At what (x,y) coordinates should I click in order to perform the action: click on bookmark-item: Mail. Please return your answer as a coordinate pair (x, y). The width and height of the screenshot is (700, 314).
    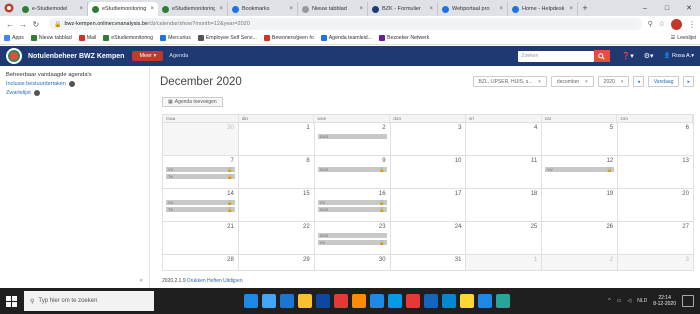
    Looking at the image, I should click on (87, 38).